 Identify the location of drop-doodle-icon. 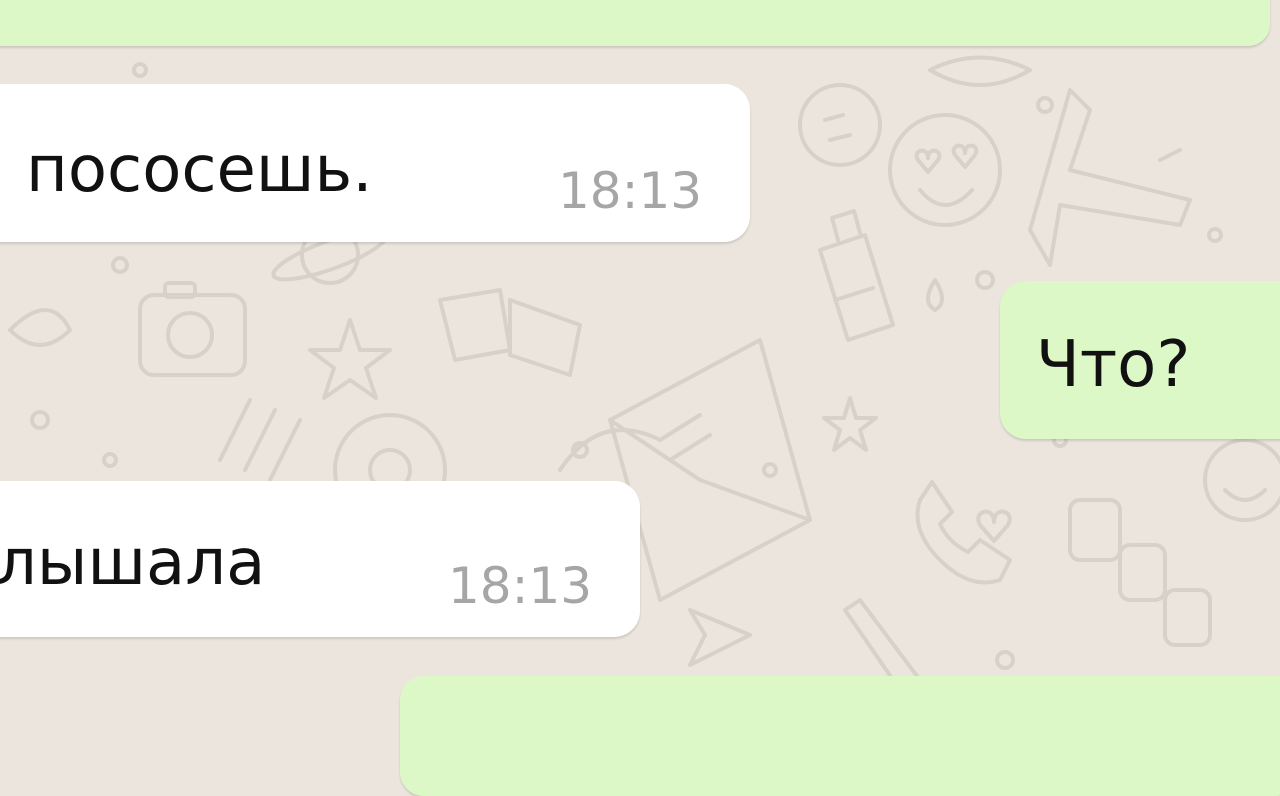
(935, 295).